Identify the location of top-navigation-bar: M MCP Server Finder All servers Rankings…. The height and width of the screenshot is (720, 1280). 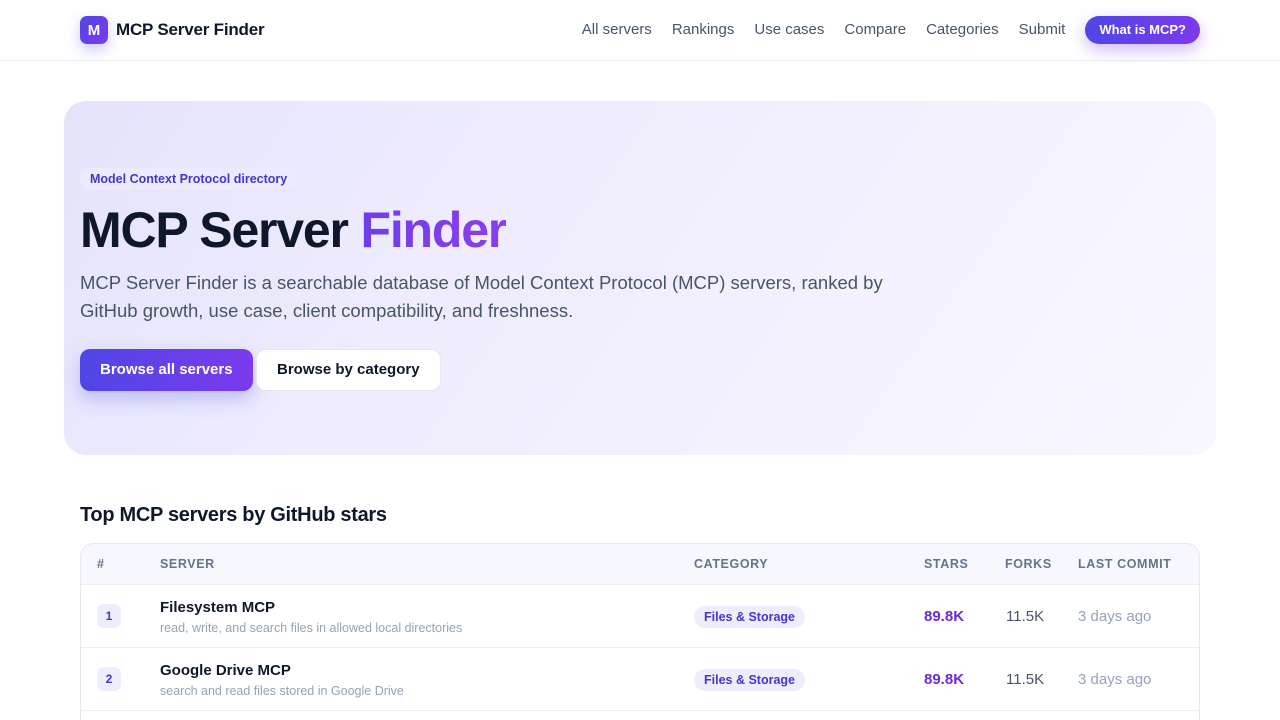
(640, 30).